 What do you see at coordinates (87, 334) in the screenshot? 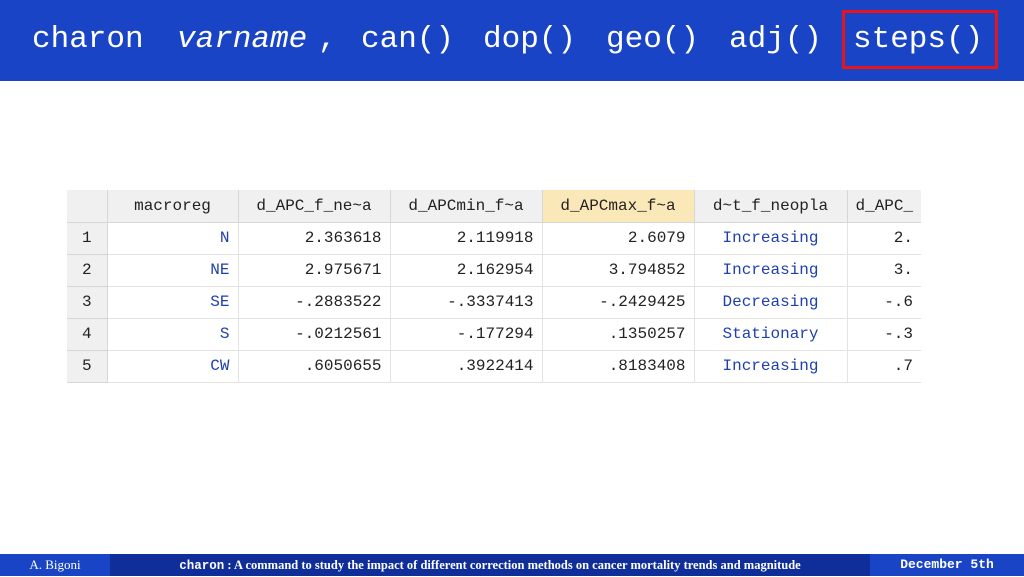
I see `row-number: 4` at bounding box center [87, 334].